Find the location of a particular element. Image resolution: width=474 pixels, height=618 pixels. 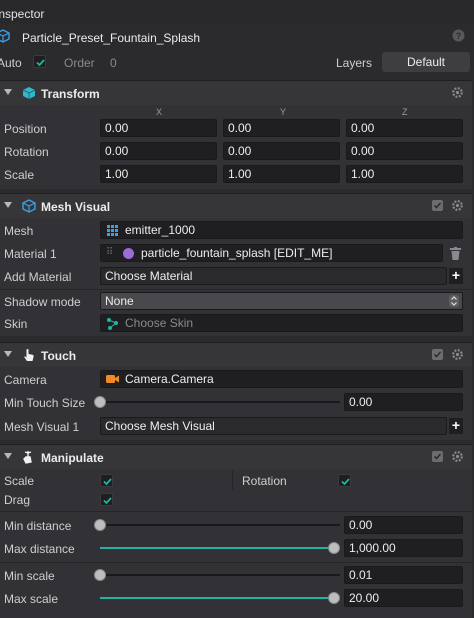

max-scale-slider-knob is located at coordinates (334, 598).